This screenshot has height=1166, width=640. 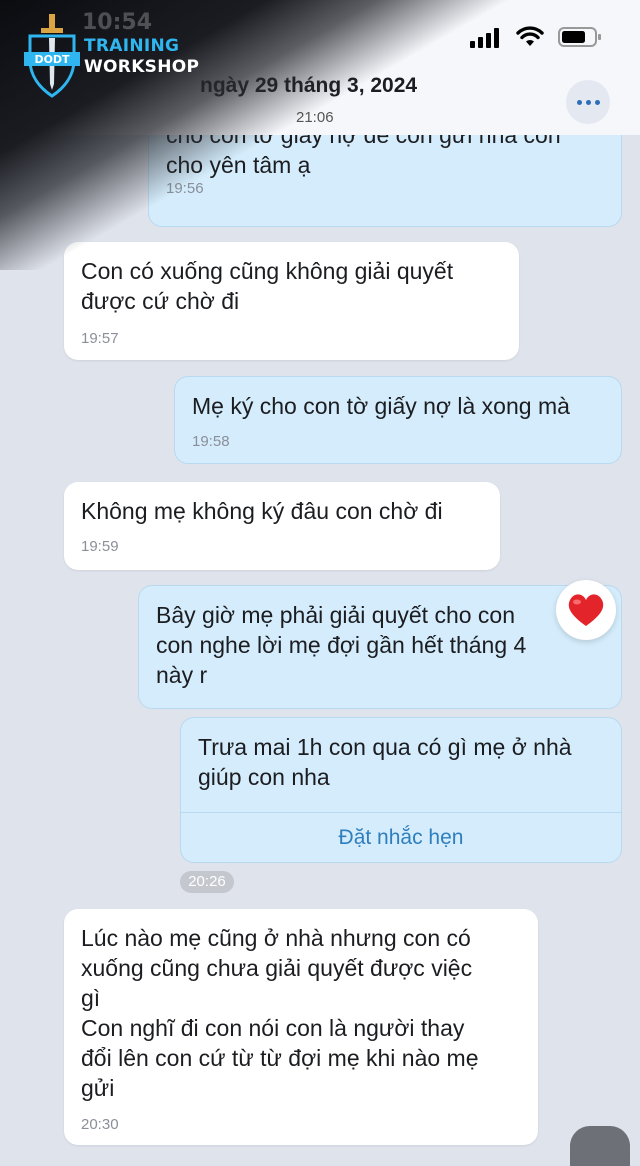 What do you see at coordinates (579, 37) in the screenshot?
I see `battery-icon` at bounding box center [579, 37].